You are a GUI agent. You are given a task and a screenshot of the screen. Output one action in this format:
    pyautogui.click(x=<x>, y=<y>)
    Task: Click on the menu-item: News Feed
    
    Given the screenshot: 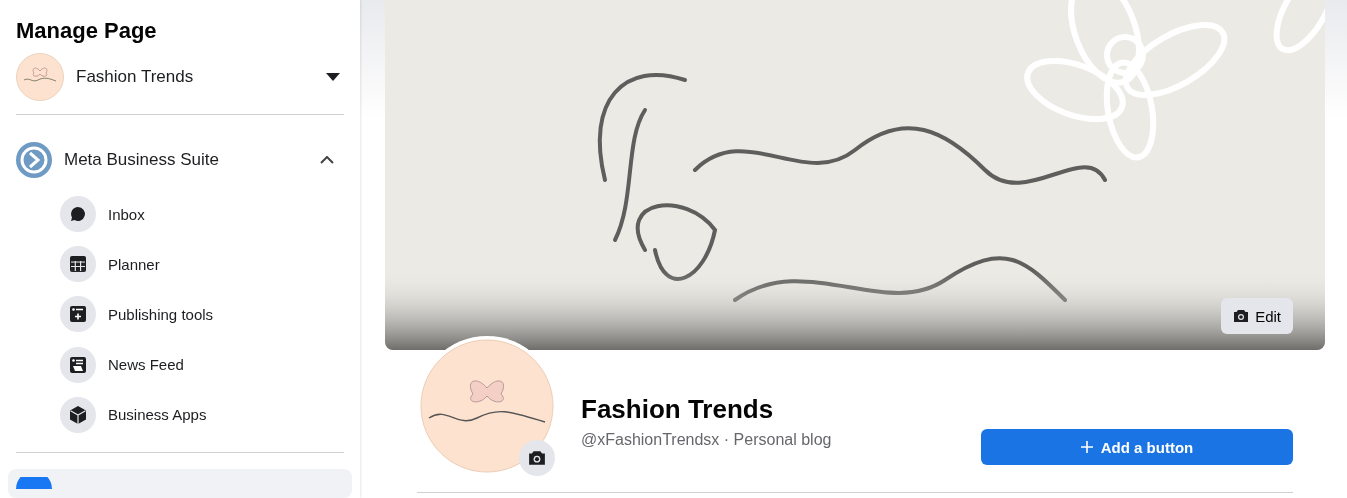 What is the action you would take?
    pyautogui.click(x=202, y=364)
    